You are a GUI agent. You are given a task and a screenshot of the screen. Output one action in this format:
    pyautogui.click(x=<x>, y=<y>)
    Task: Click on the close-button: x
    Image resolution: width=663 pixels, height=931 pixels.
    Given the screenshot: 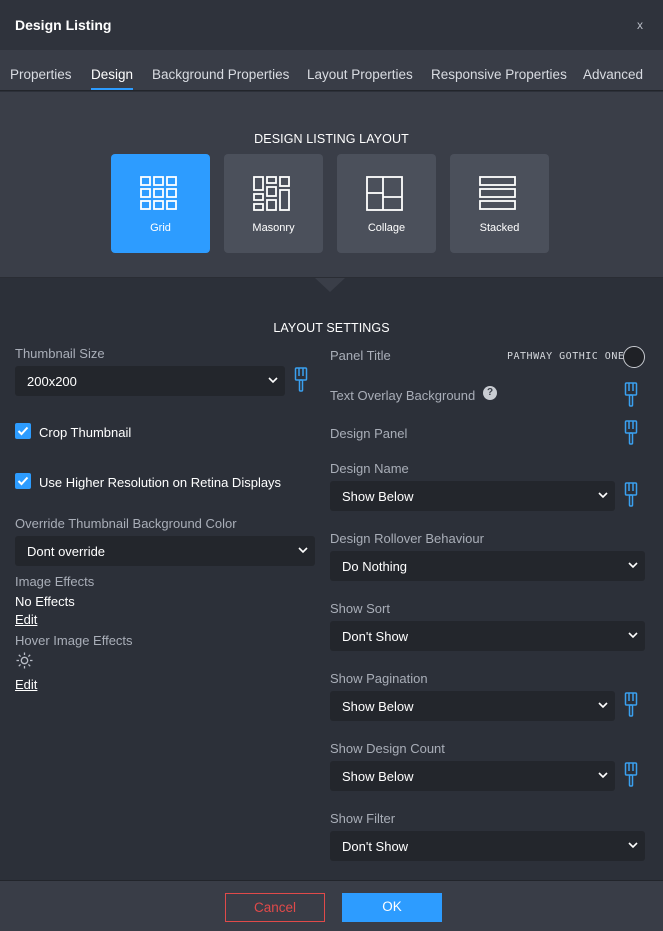 What is the action you would take?
    pyautogui.click(x=640, y=25)
    